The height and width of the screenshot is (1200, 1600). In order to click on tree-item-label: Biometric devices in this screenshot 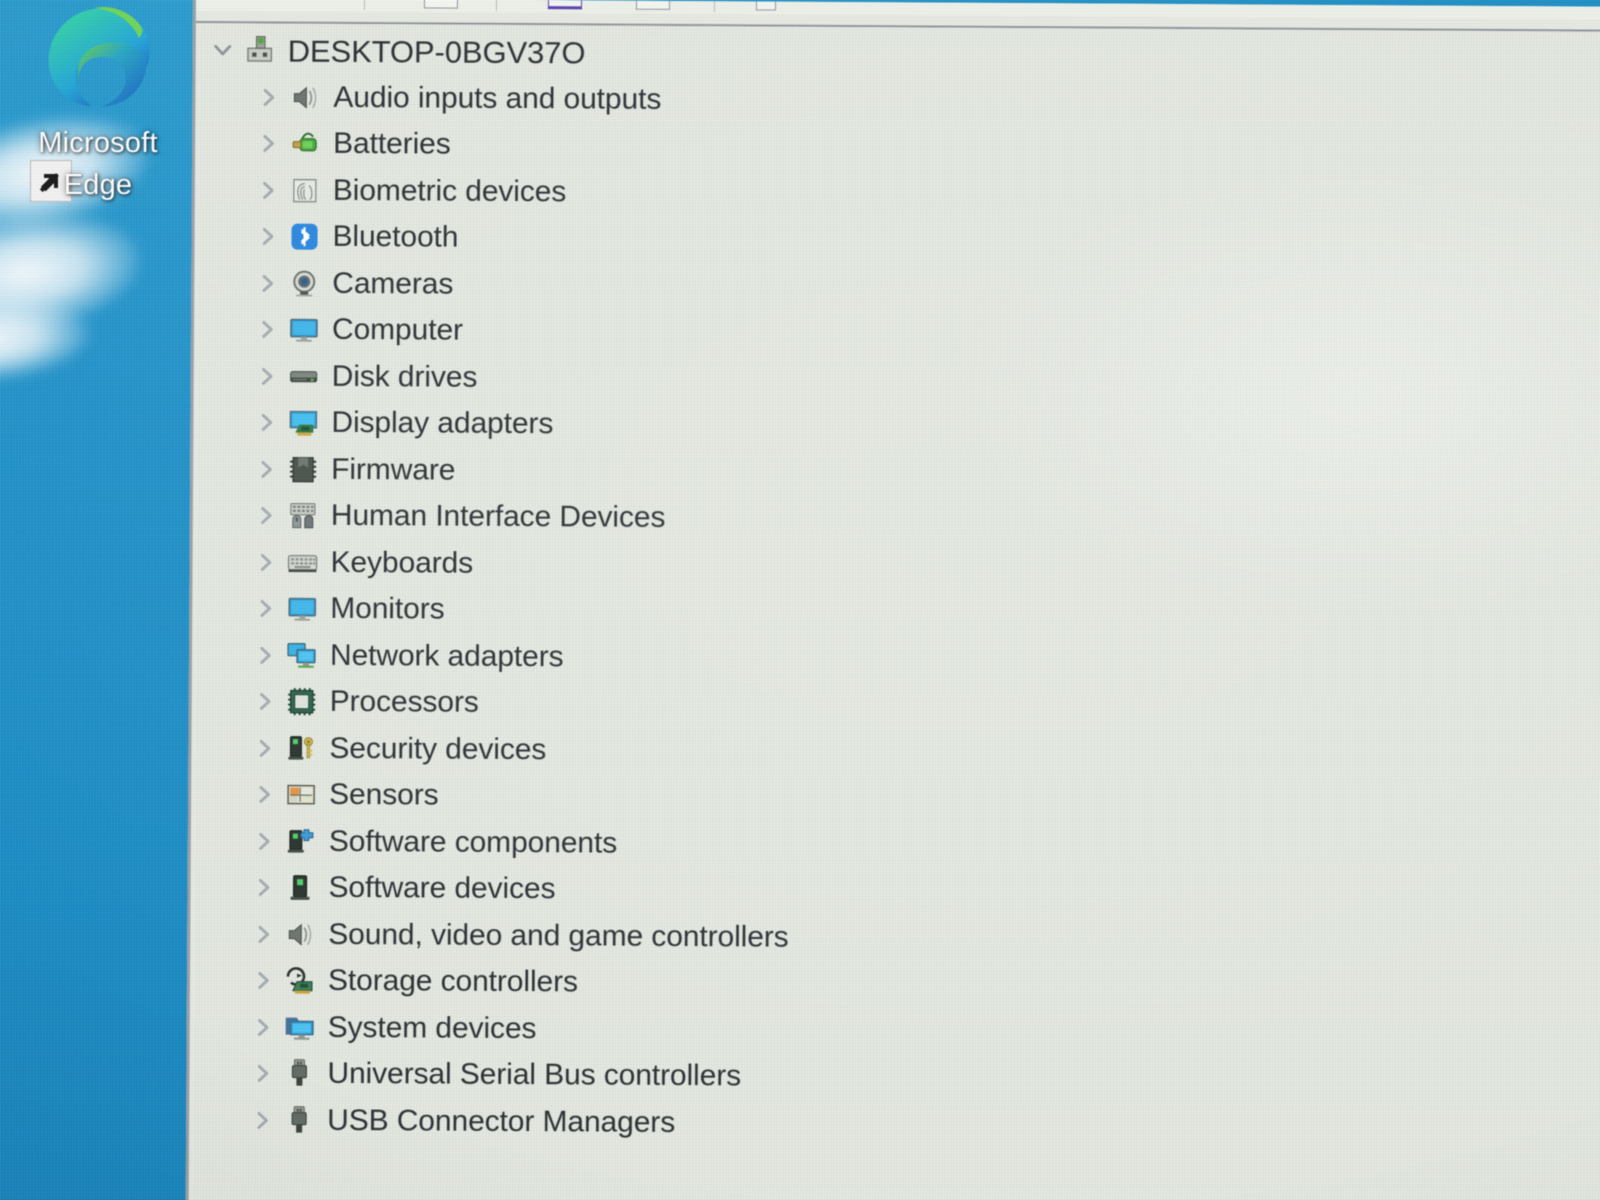, I will do `click(449, 191)`.